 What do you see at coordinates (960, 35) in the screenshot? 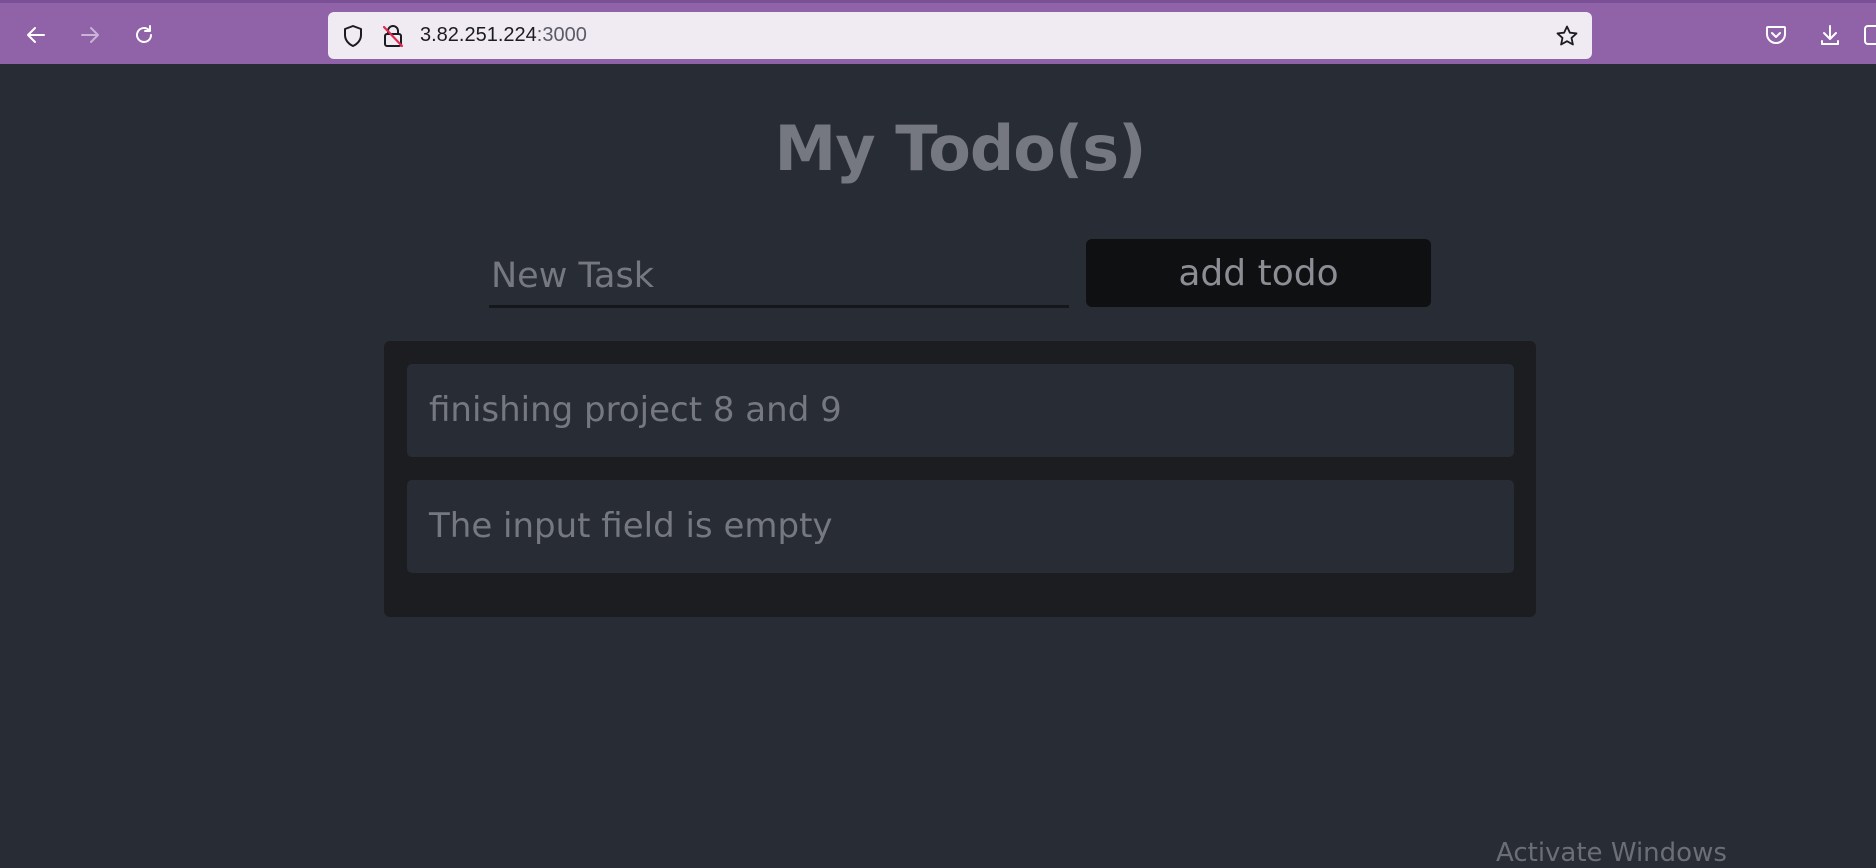
I see `address-bar: 3.82.251.224:3000` at bounding box center [960, 35].